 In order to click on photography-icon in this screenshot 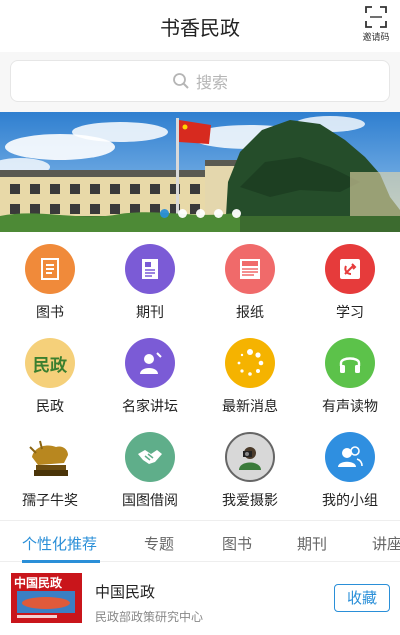, I will do `click(250, 457)`.